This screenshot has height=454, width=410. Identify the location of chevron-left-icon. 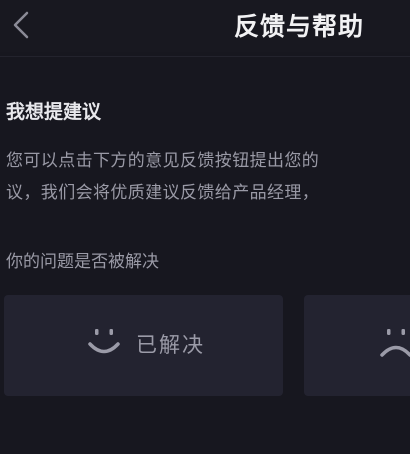
(21, 25).